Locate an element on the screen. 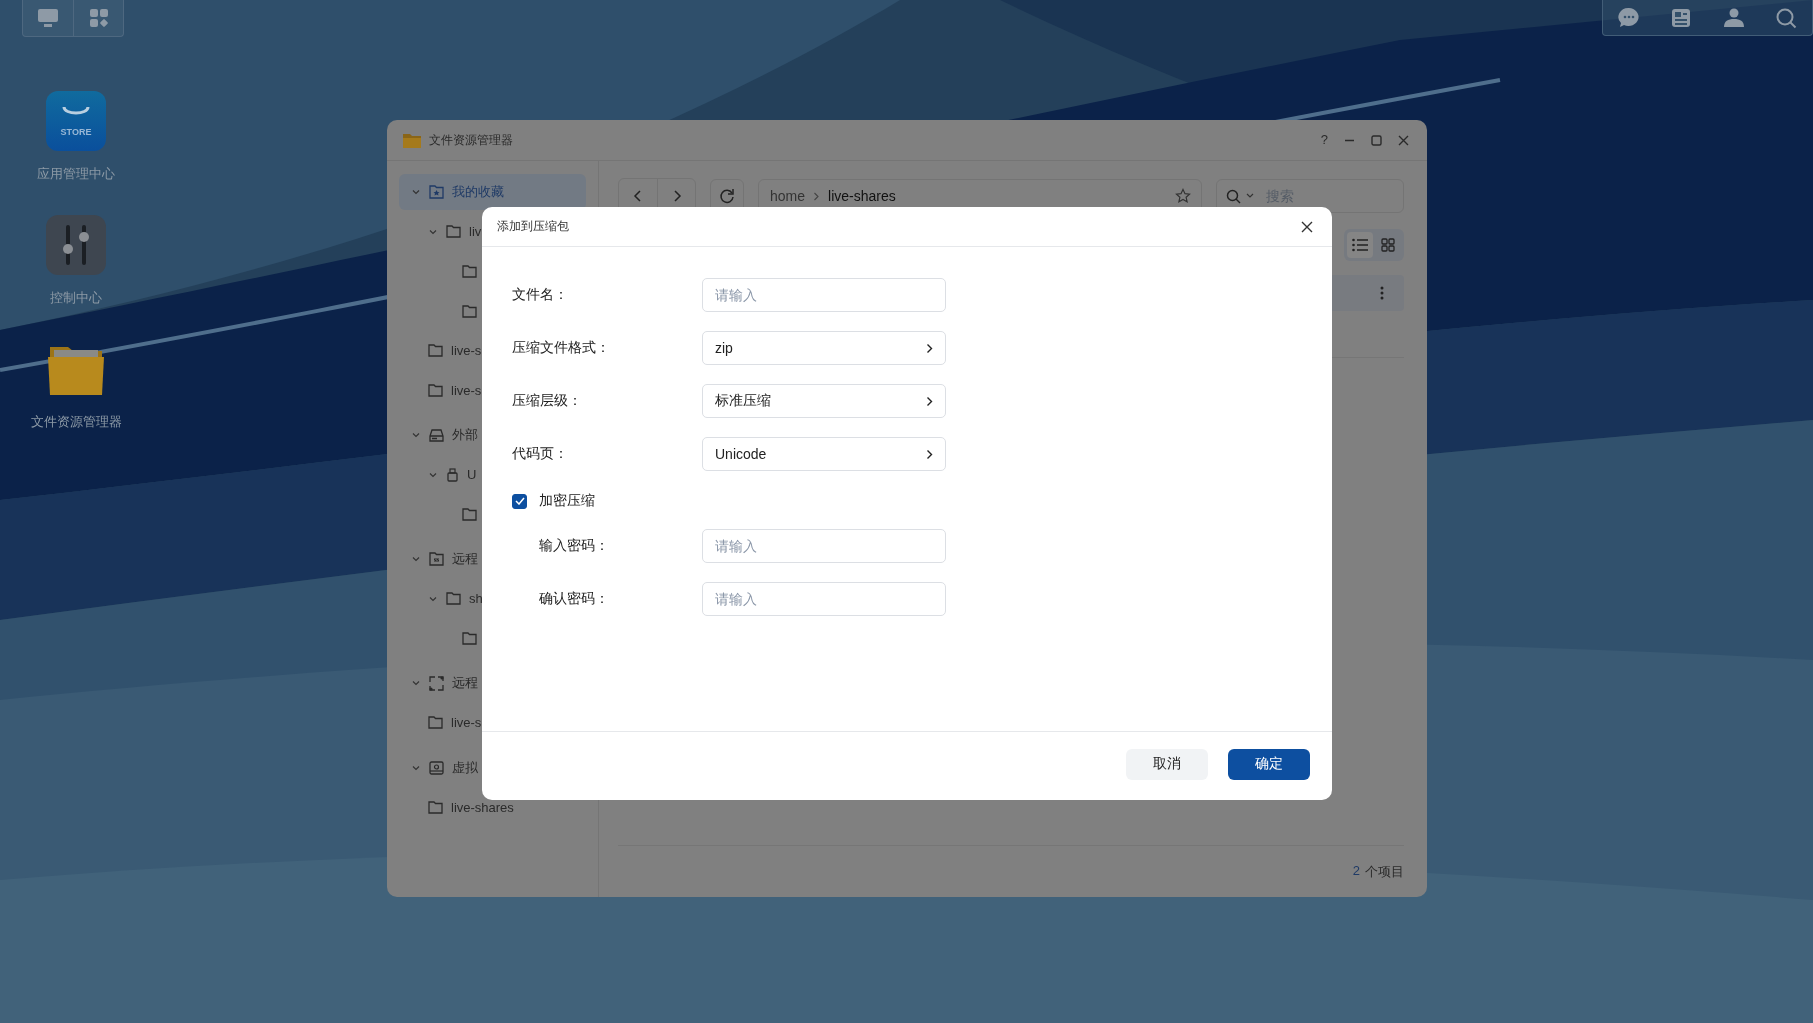 The image size is (1813, 1023). app-label: 文件资源管理器 is located at coordinates (76, 422).